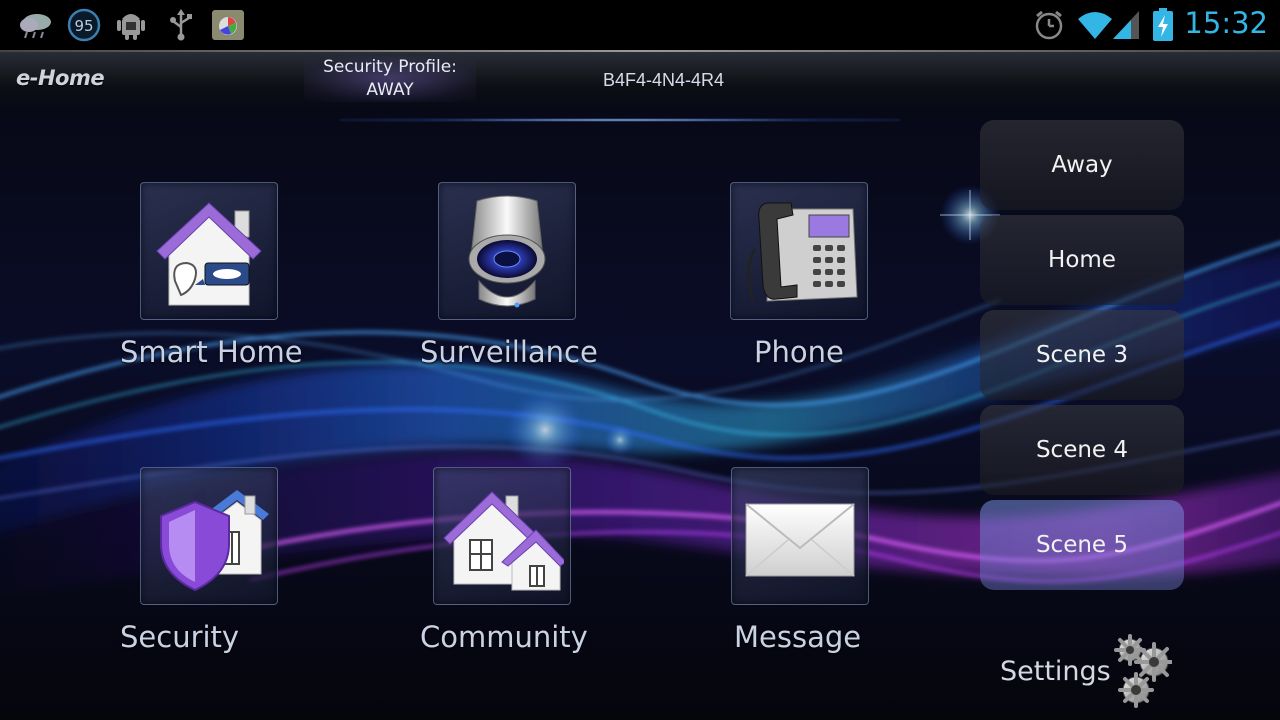 The width and height of the screenshot is (1280, 720). What do you see at coordinates (1055, 671) in the screenshot?
I see `settings-label: Settings` at bounding box center [1055, 671].